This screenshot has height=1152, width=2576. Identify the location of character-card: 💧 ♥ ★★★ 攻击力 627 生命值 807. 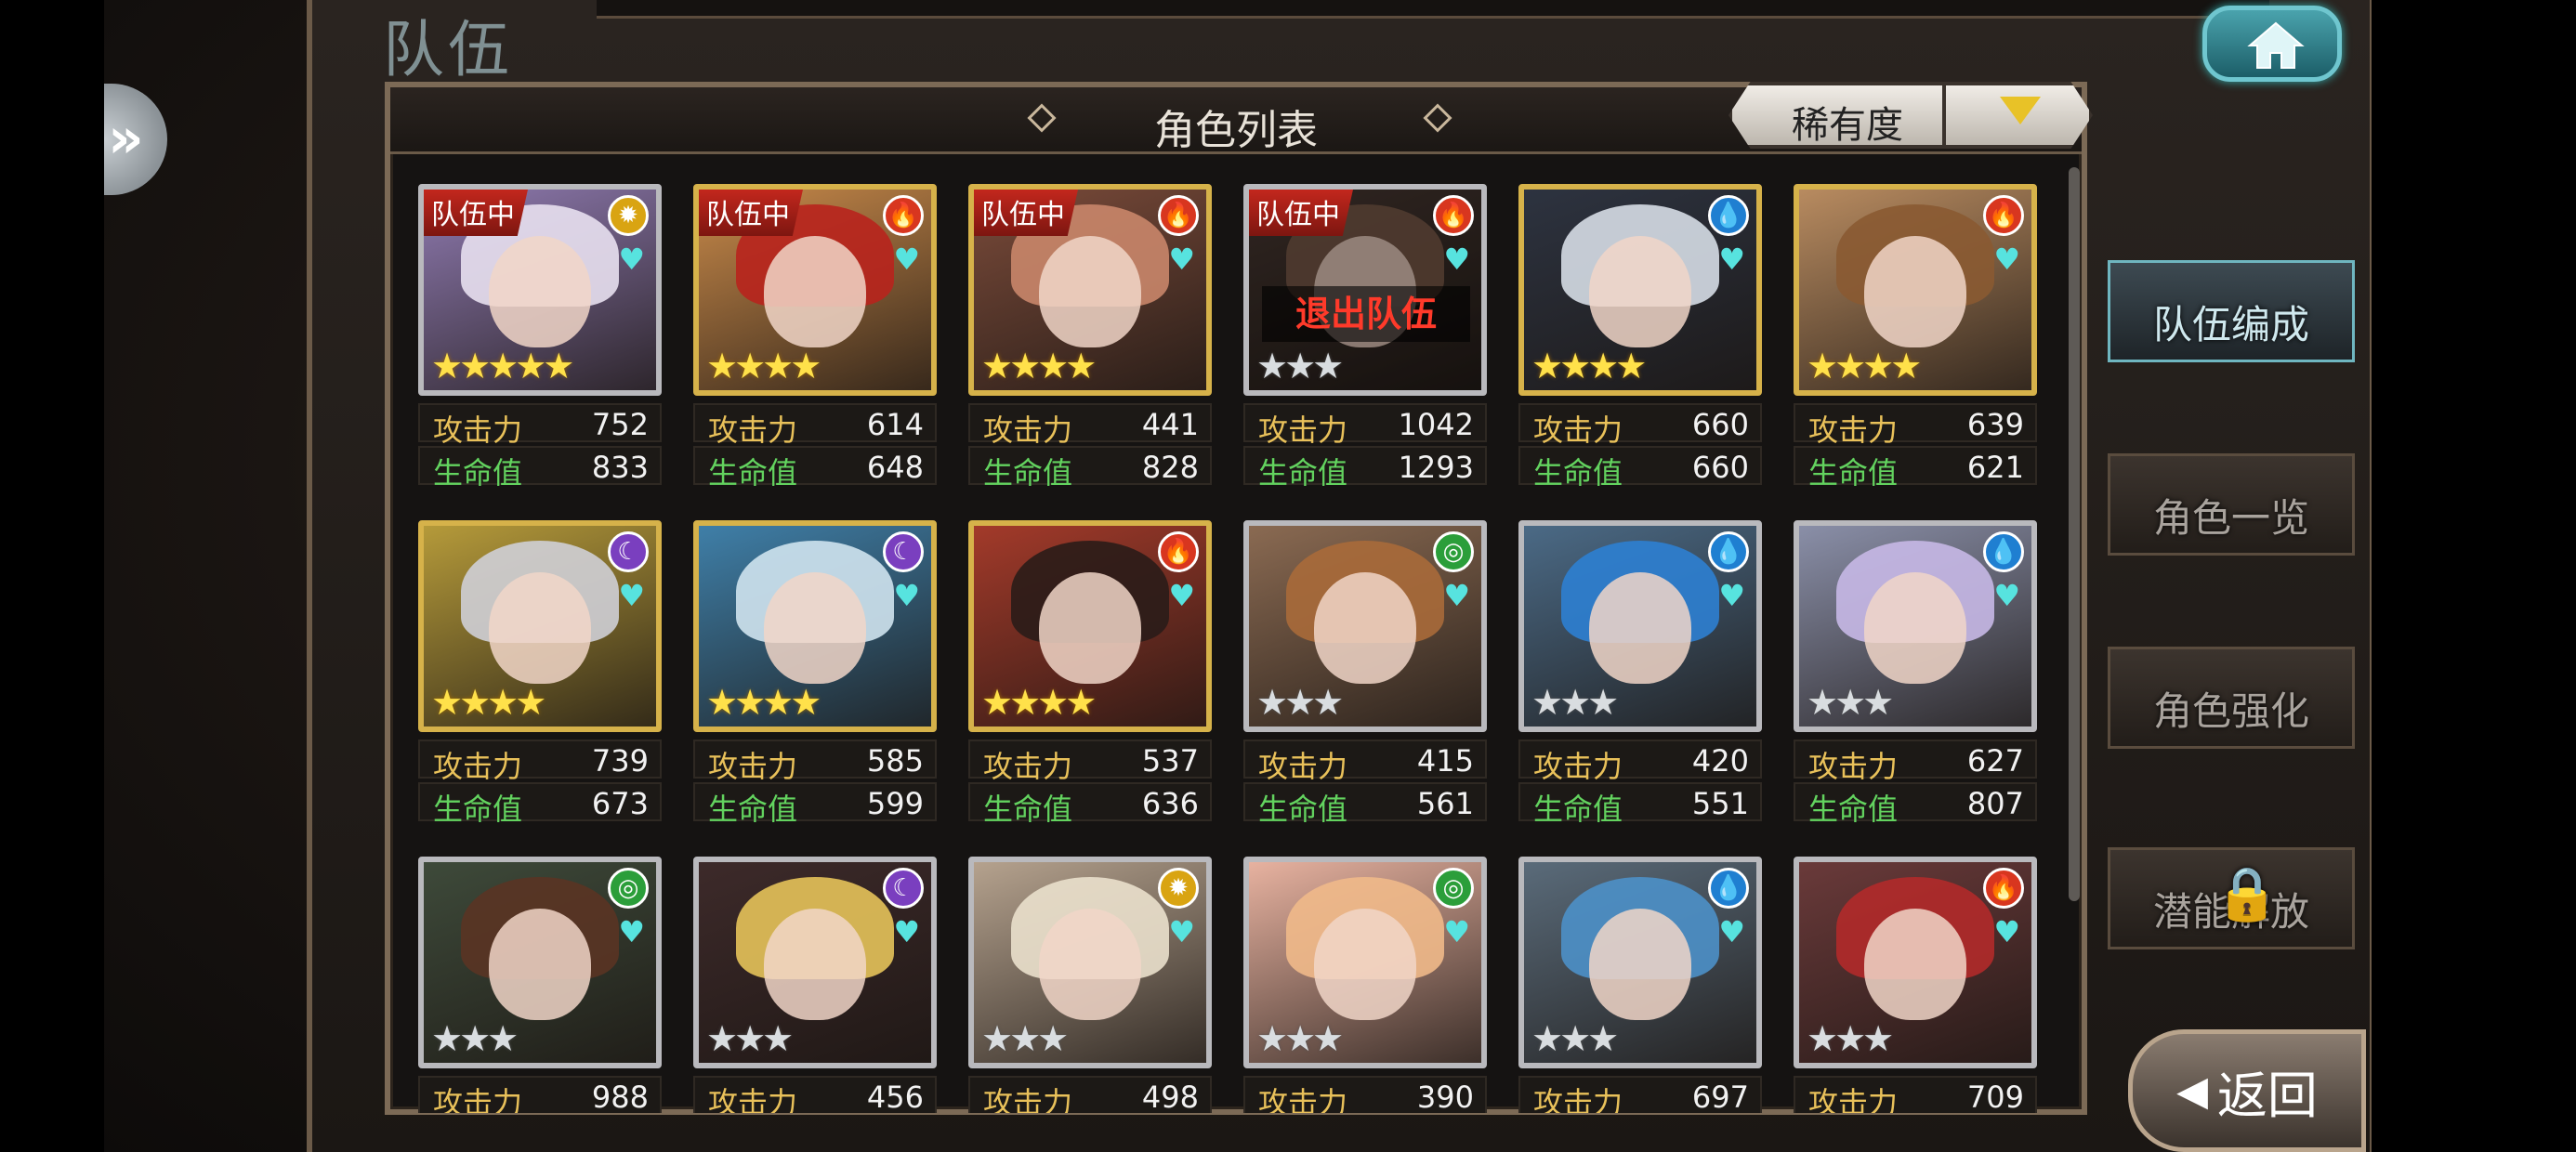
(1915, 678).